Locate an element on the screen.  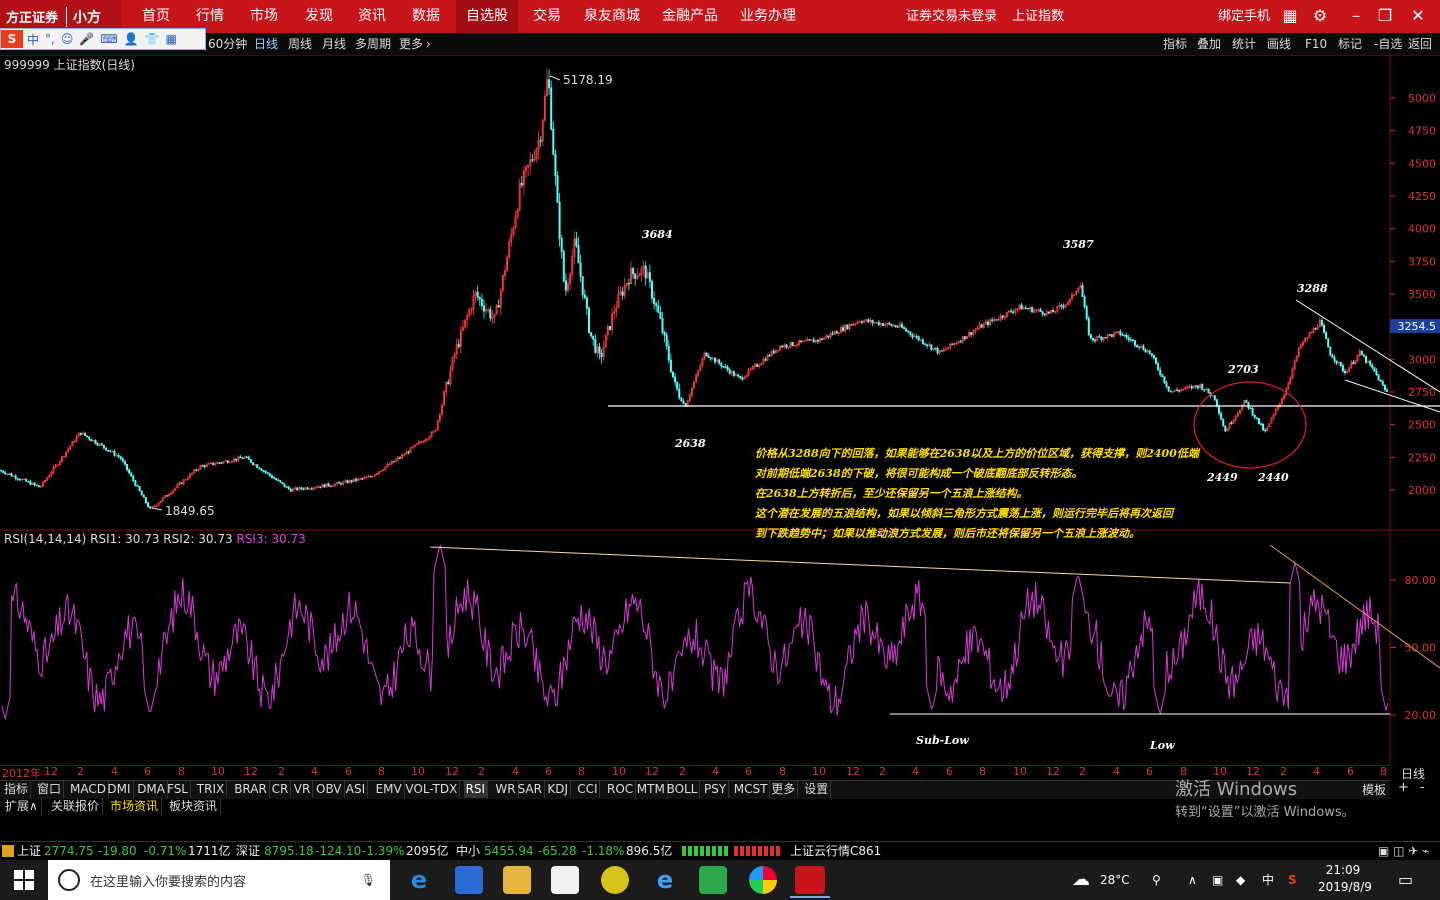
status-tray-icons: ▣ ◫ ✈ ⌁ is located at coordinates (1403, 851).